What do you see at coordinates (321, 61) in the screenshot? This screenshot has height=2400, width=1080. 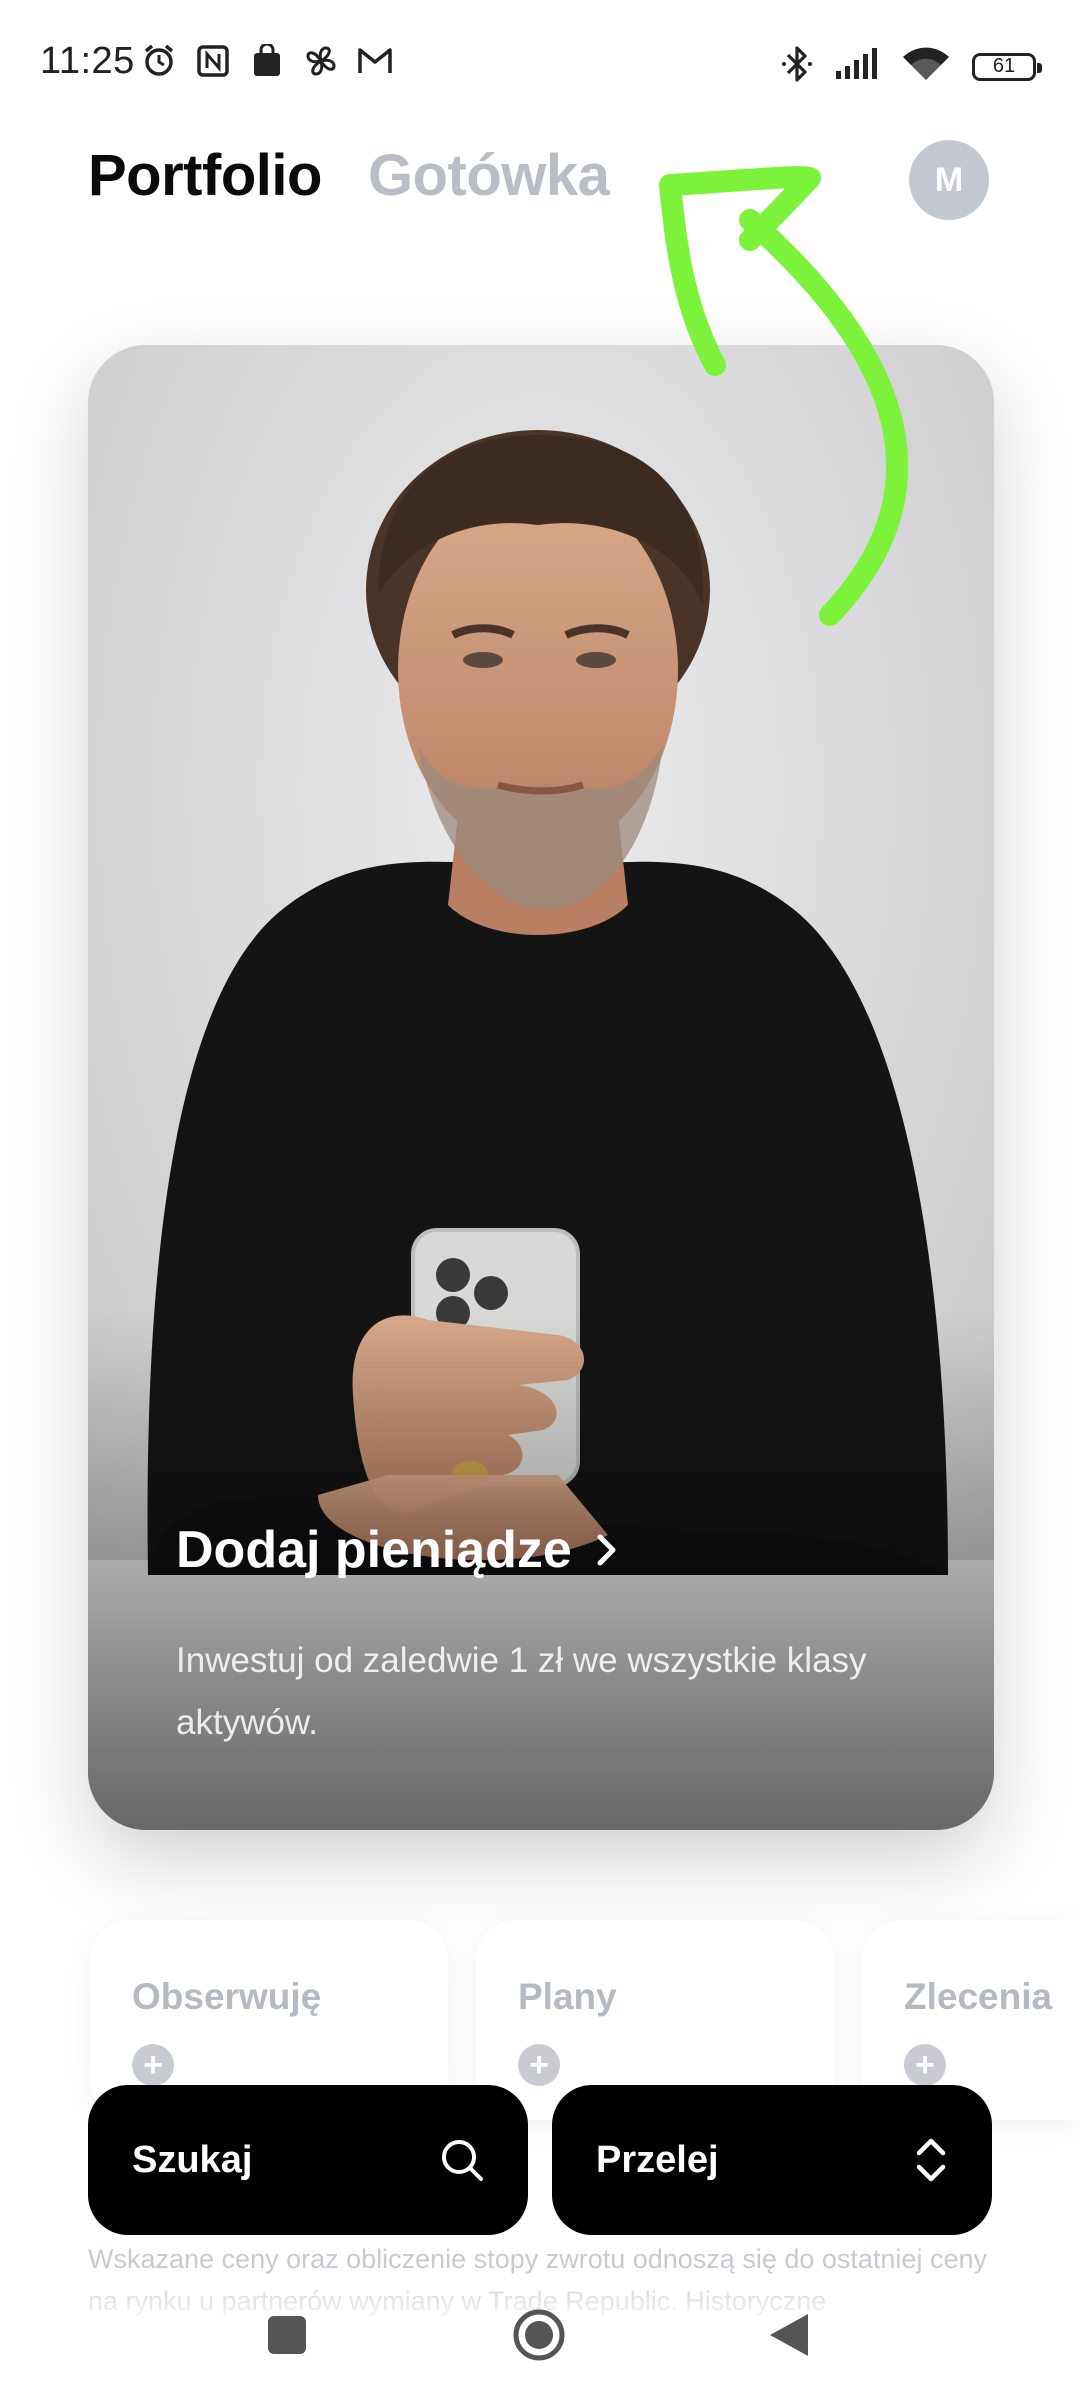 I see `fan-icon` at bounding box center [321, 61].